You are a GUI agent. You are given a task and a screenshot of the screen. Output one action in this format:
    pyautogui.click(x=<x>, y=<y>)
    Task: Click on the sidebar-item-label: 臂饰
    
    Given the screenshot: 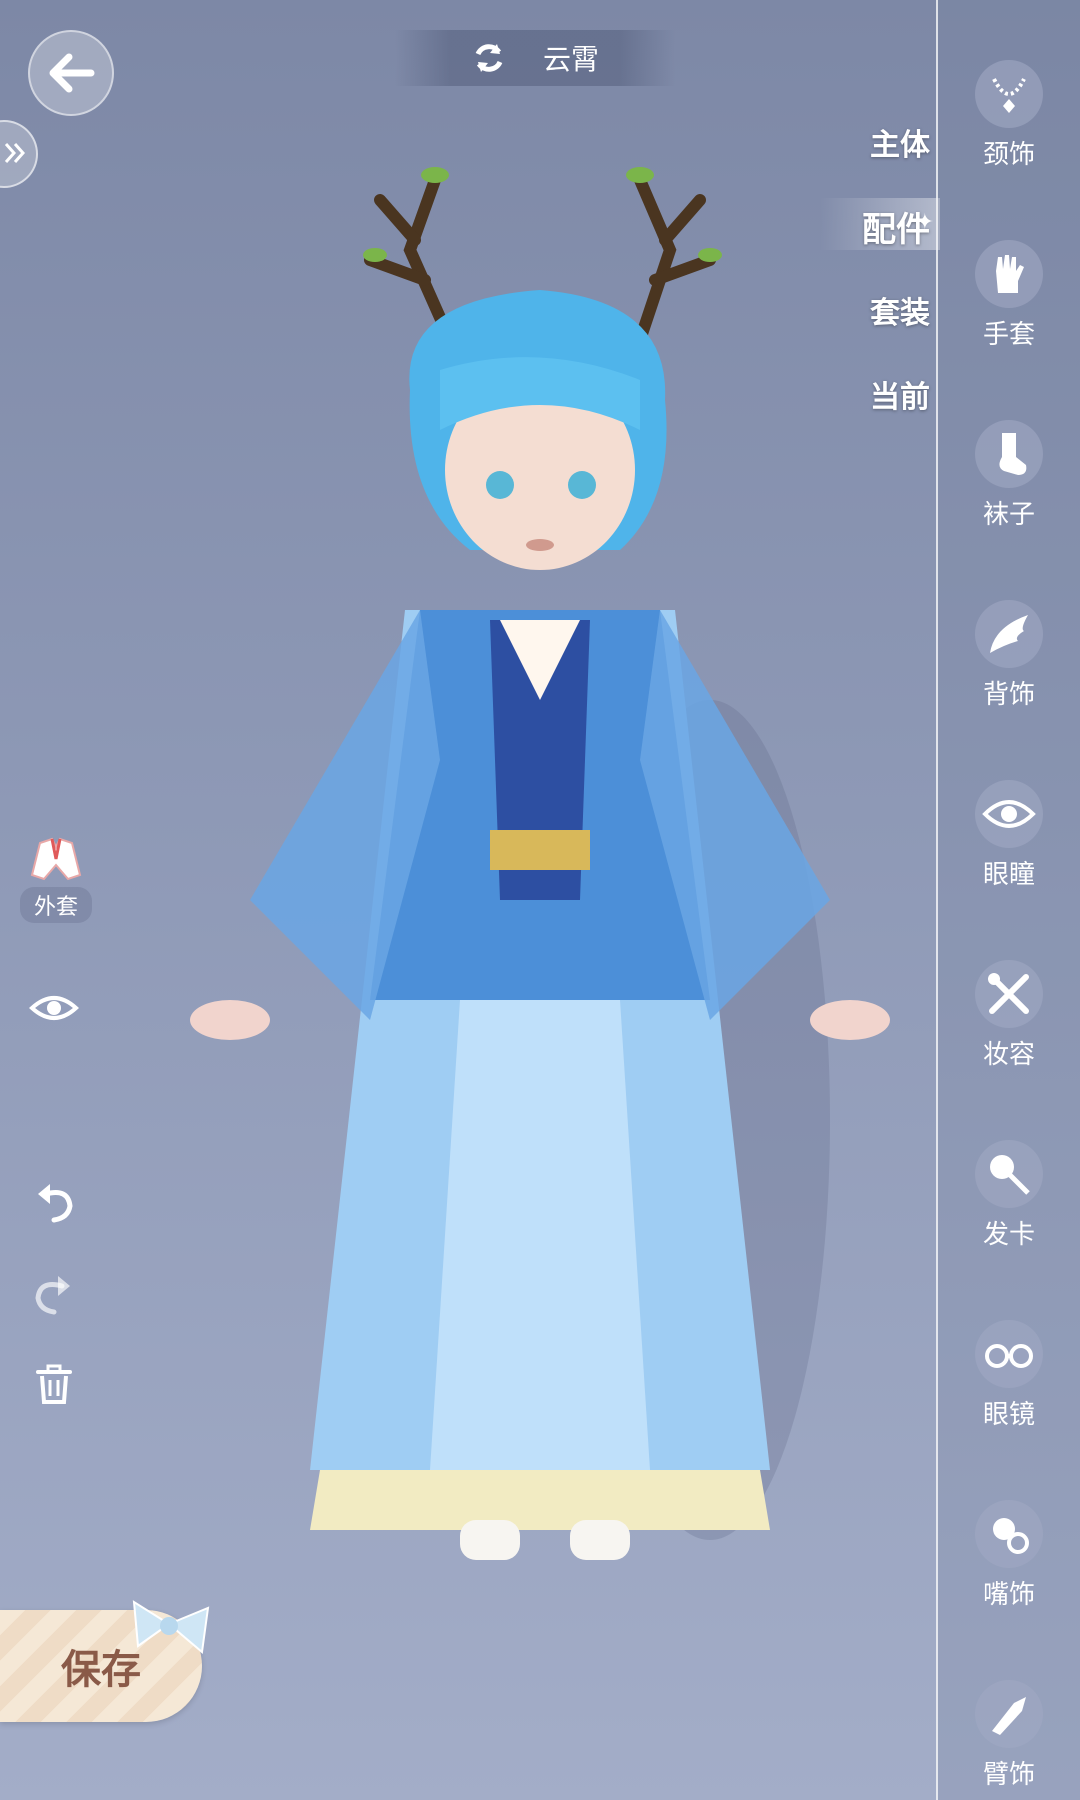 What is the action you would take?
    pyautogui.click(x=1008, y=1775)
    